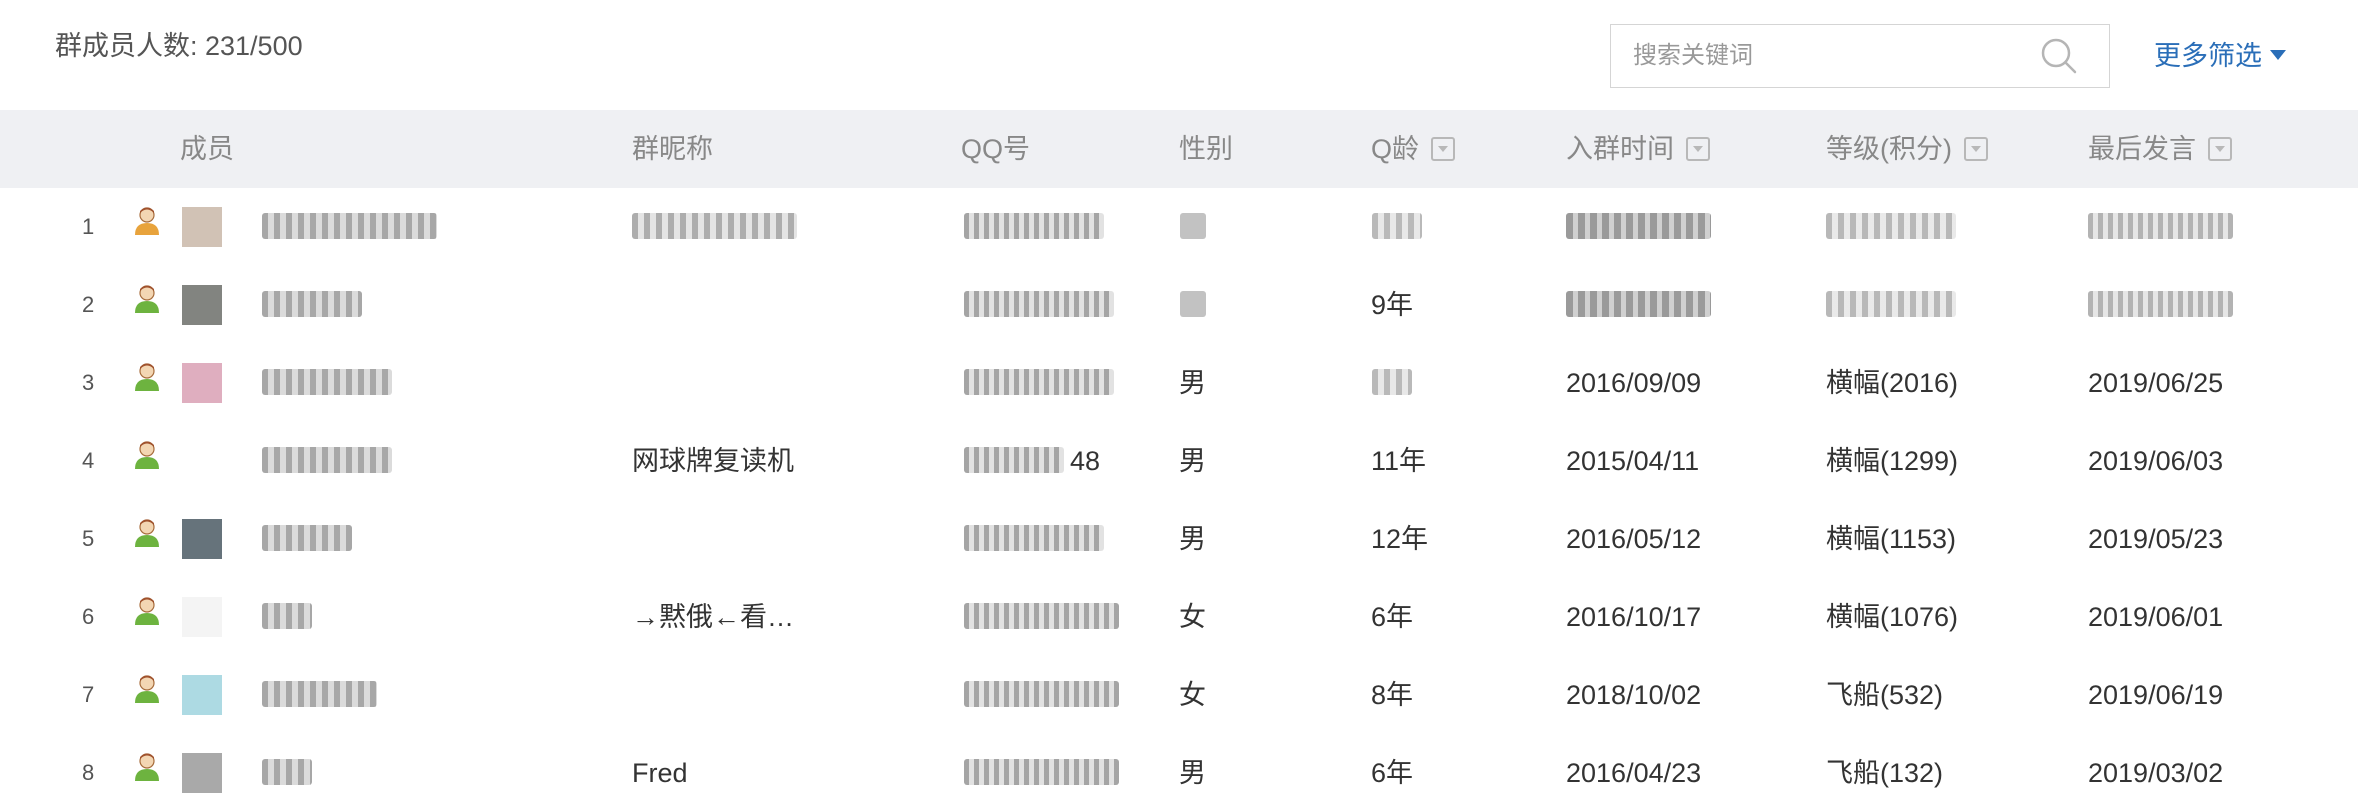 The image size is (2358, 812). What do you see at coordinates (1634, 383) in the screenshot?
I see `join-time: 2016/09/09` at bounding box center [1634, 383].